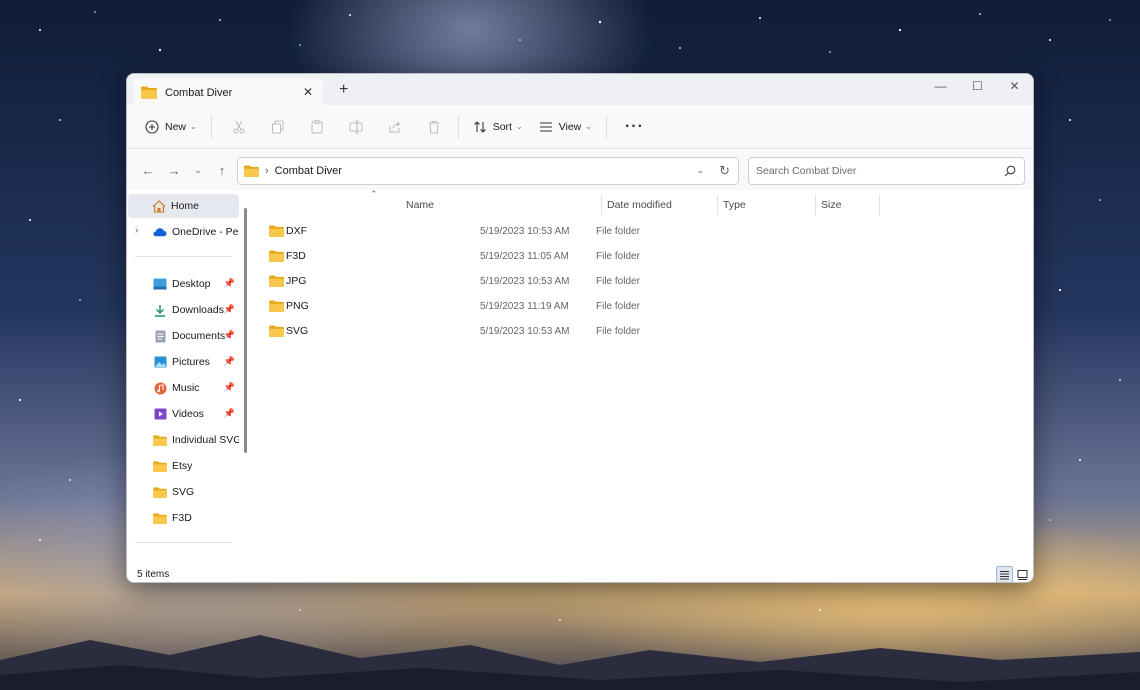 This screenshot has width=1140, height=690. I want to click on sidebar-item-svg: SVG, so click(184, 492).